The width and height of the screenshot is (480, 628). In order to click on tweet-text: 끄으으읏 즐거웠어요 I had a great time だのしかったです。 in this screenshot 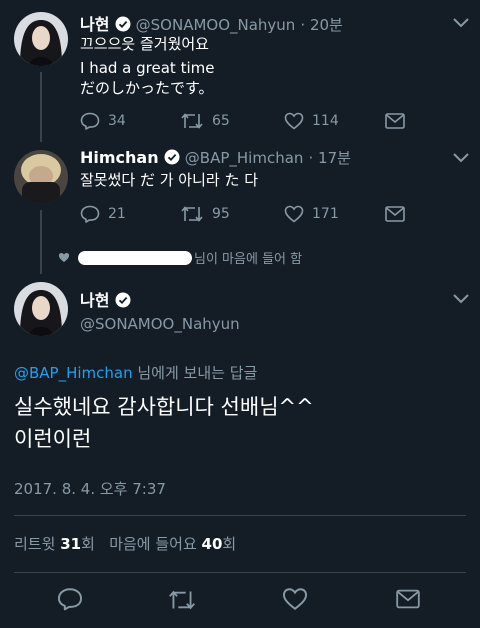, I will do `click(147, 66)`.